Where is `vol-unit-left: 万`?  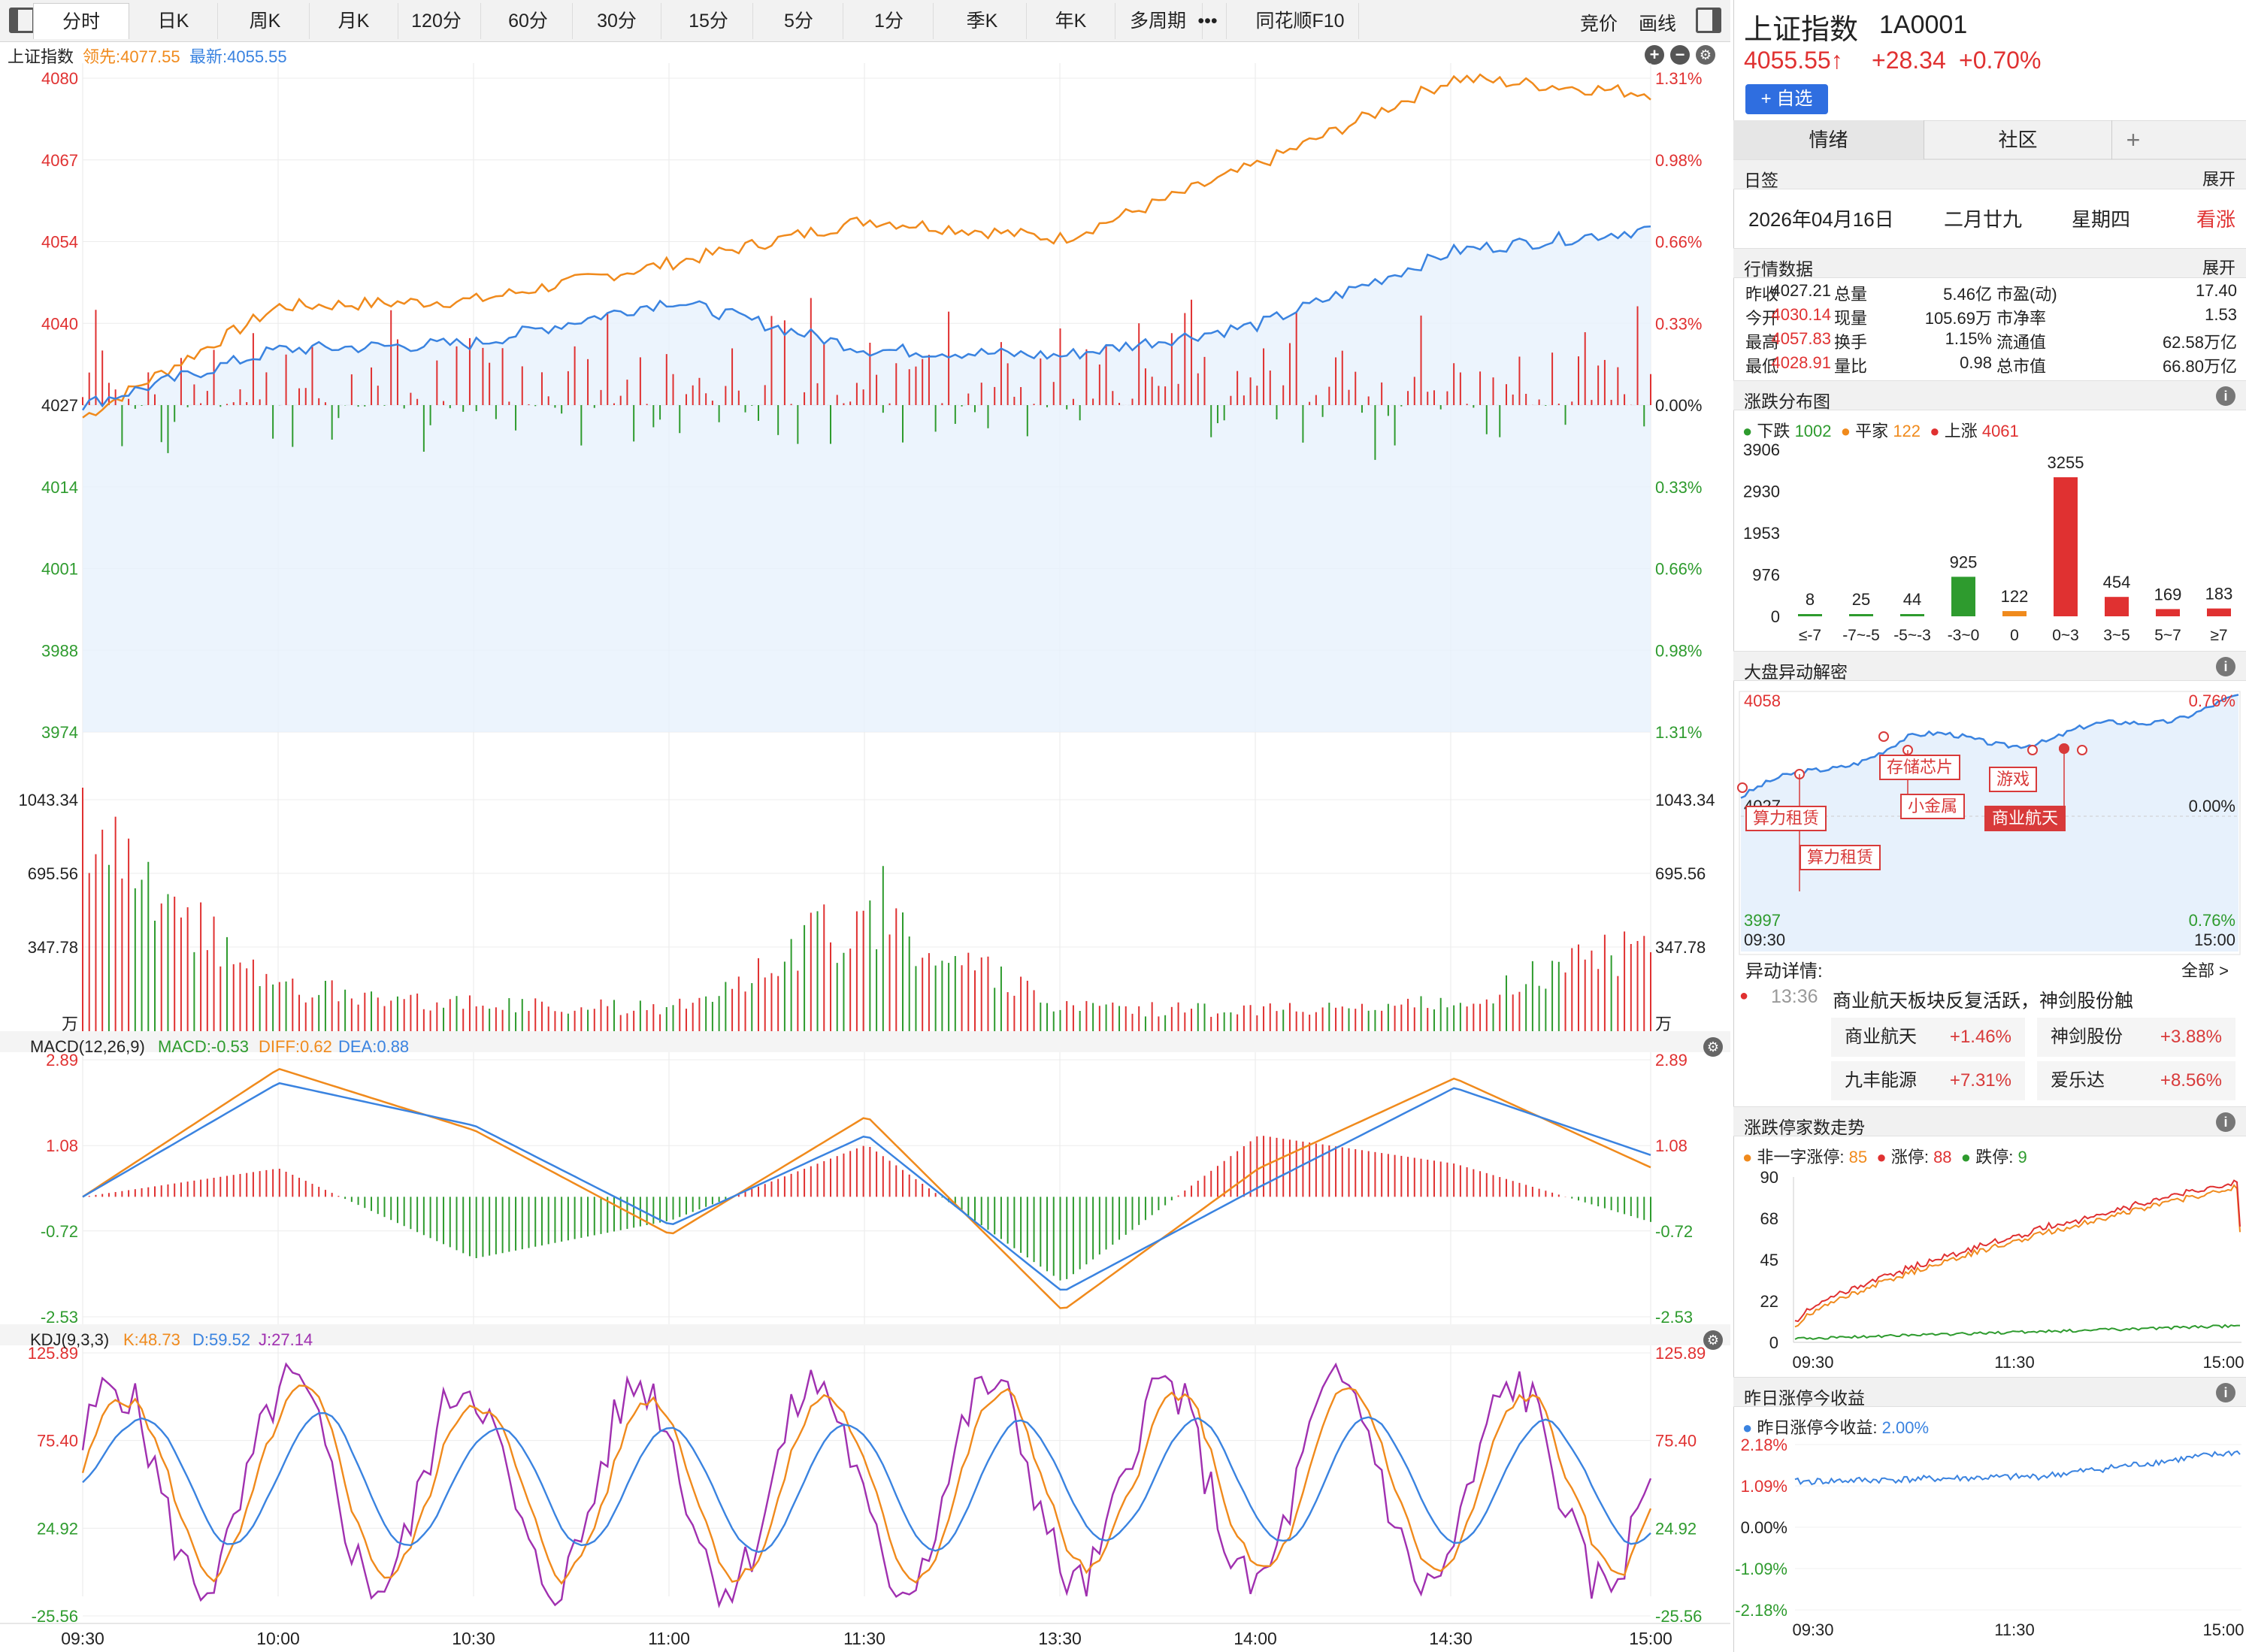 vol-unit-left: 万 is located at coordinates (70, 1024).